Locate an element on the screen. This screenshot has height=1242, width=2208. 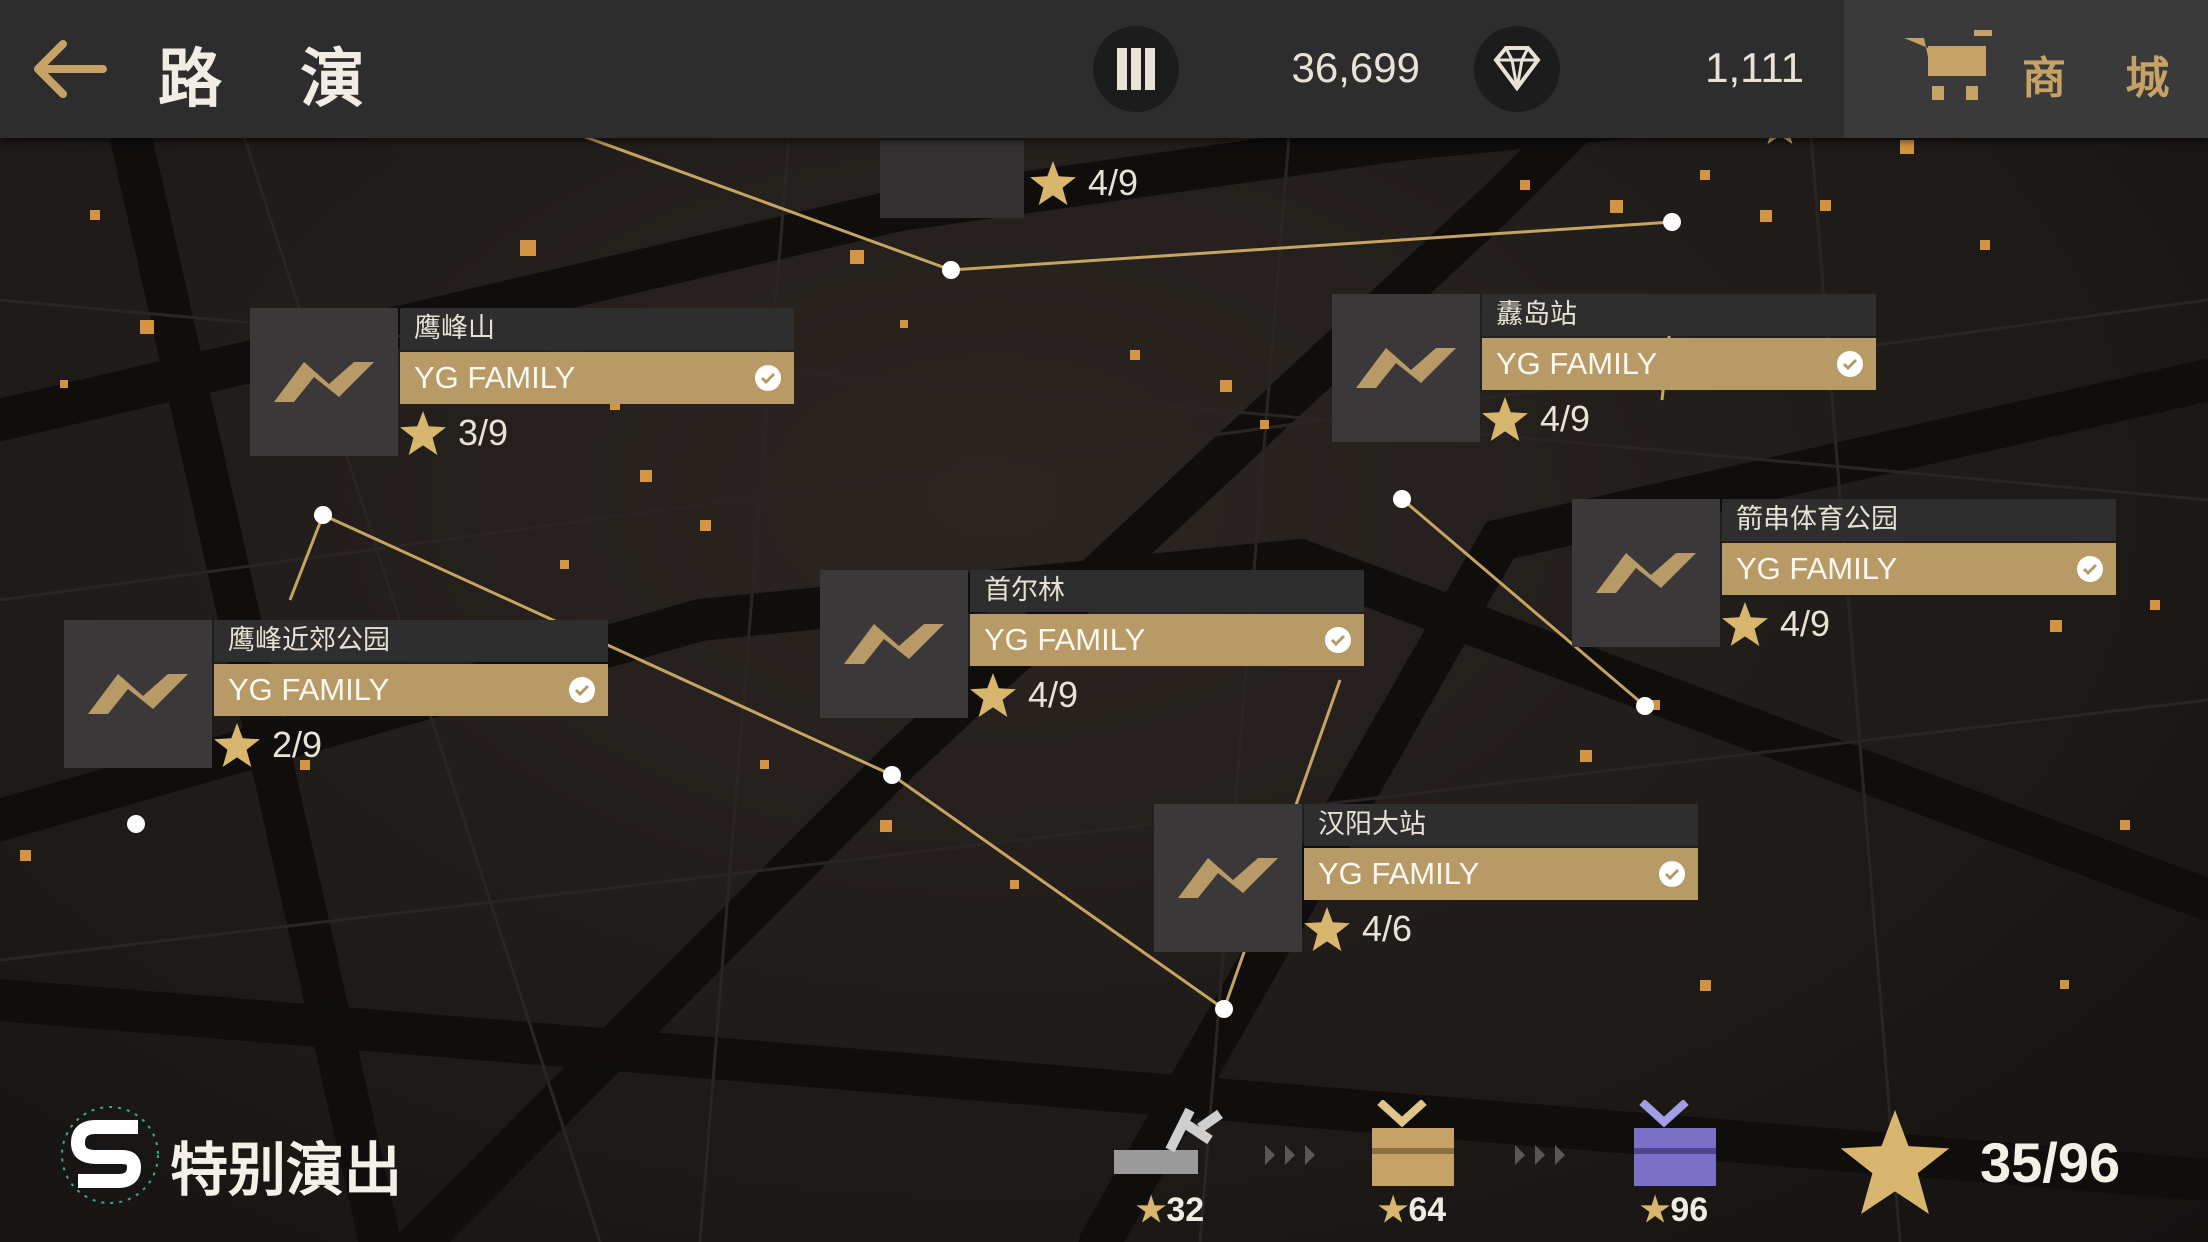
gems-value: 1,111 is located at coordinates (1754, 67).